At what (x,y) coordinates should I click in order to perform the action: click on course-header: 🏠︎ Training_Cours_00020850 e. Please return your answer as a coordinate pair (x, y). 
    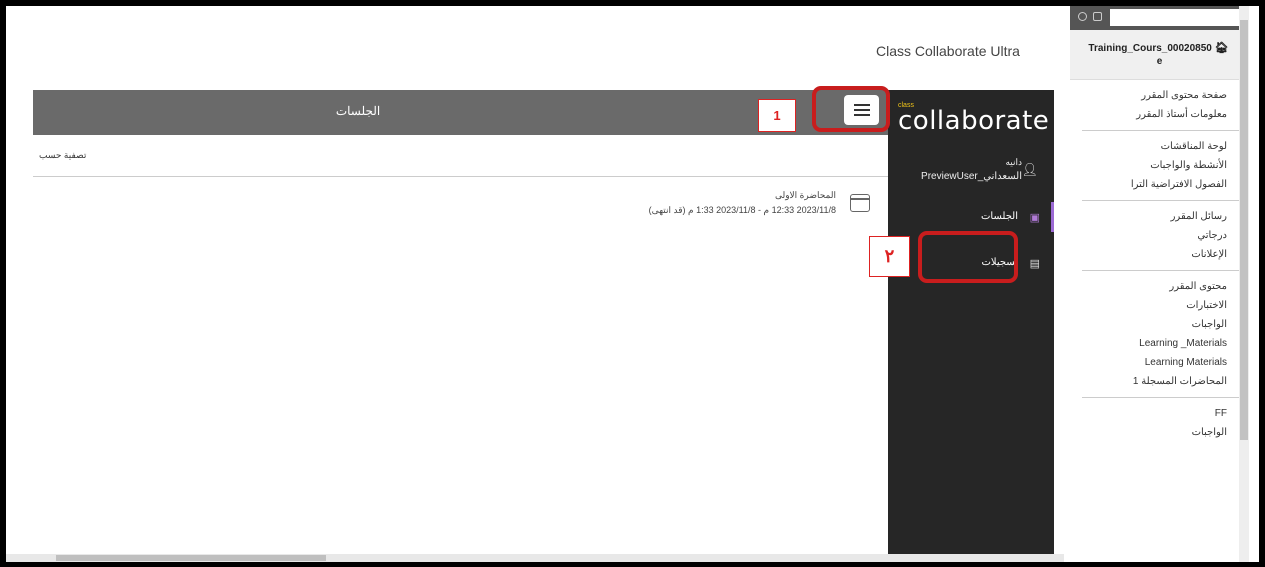
    Looking at the image, I should click on (1159, 55).